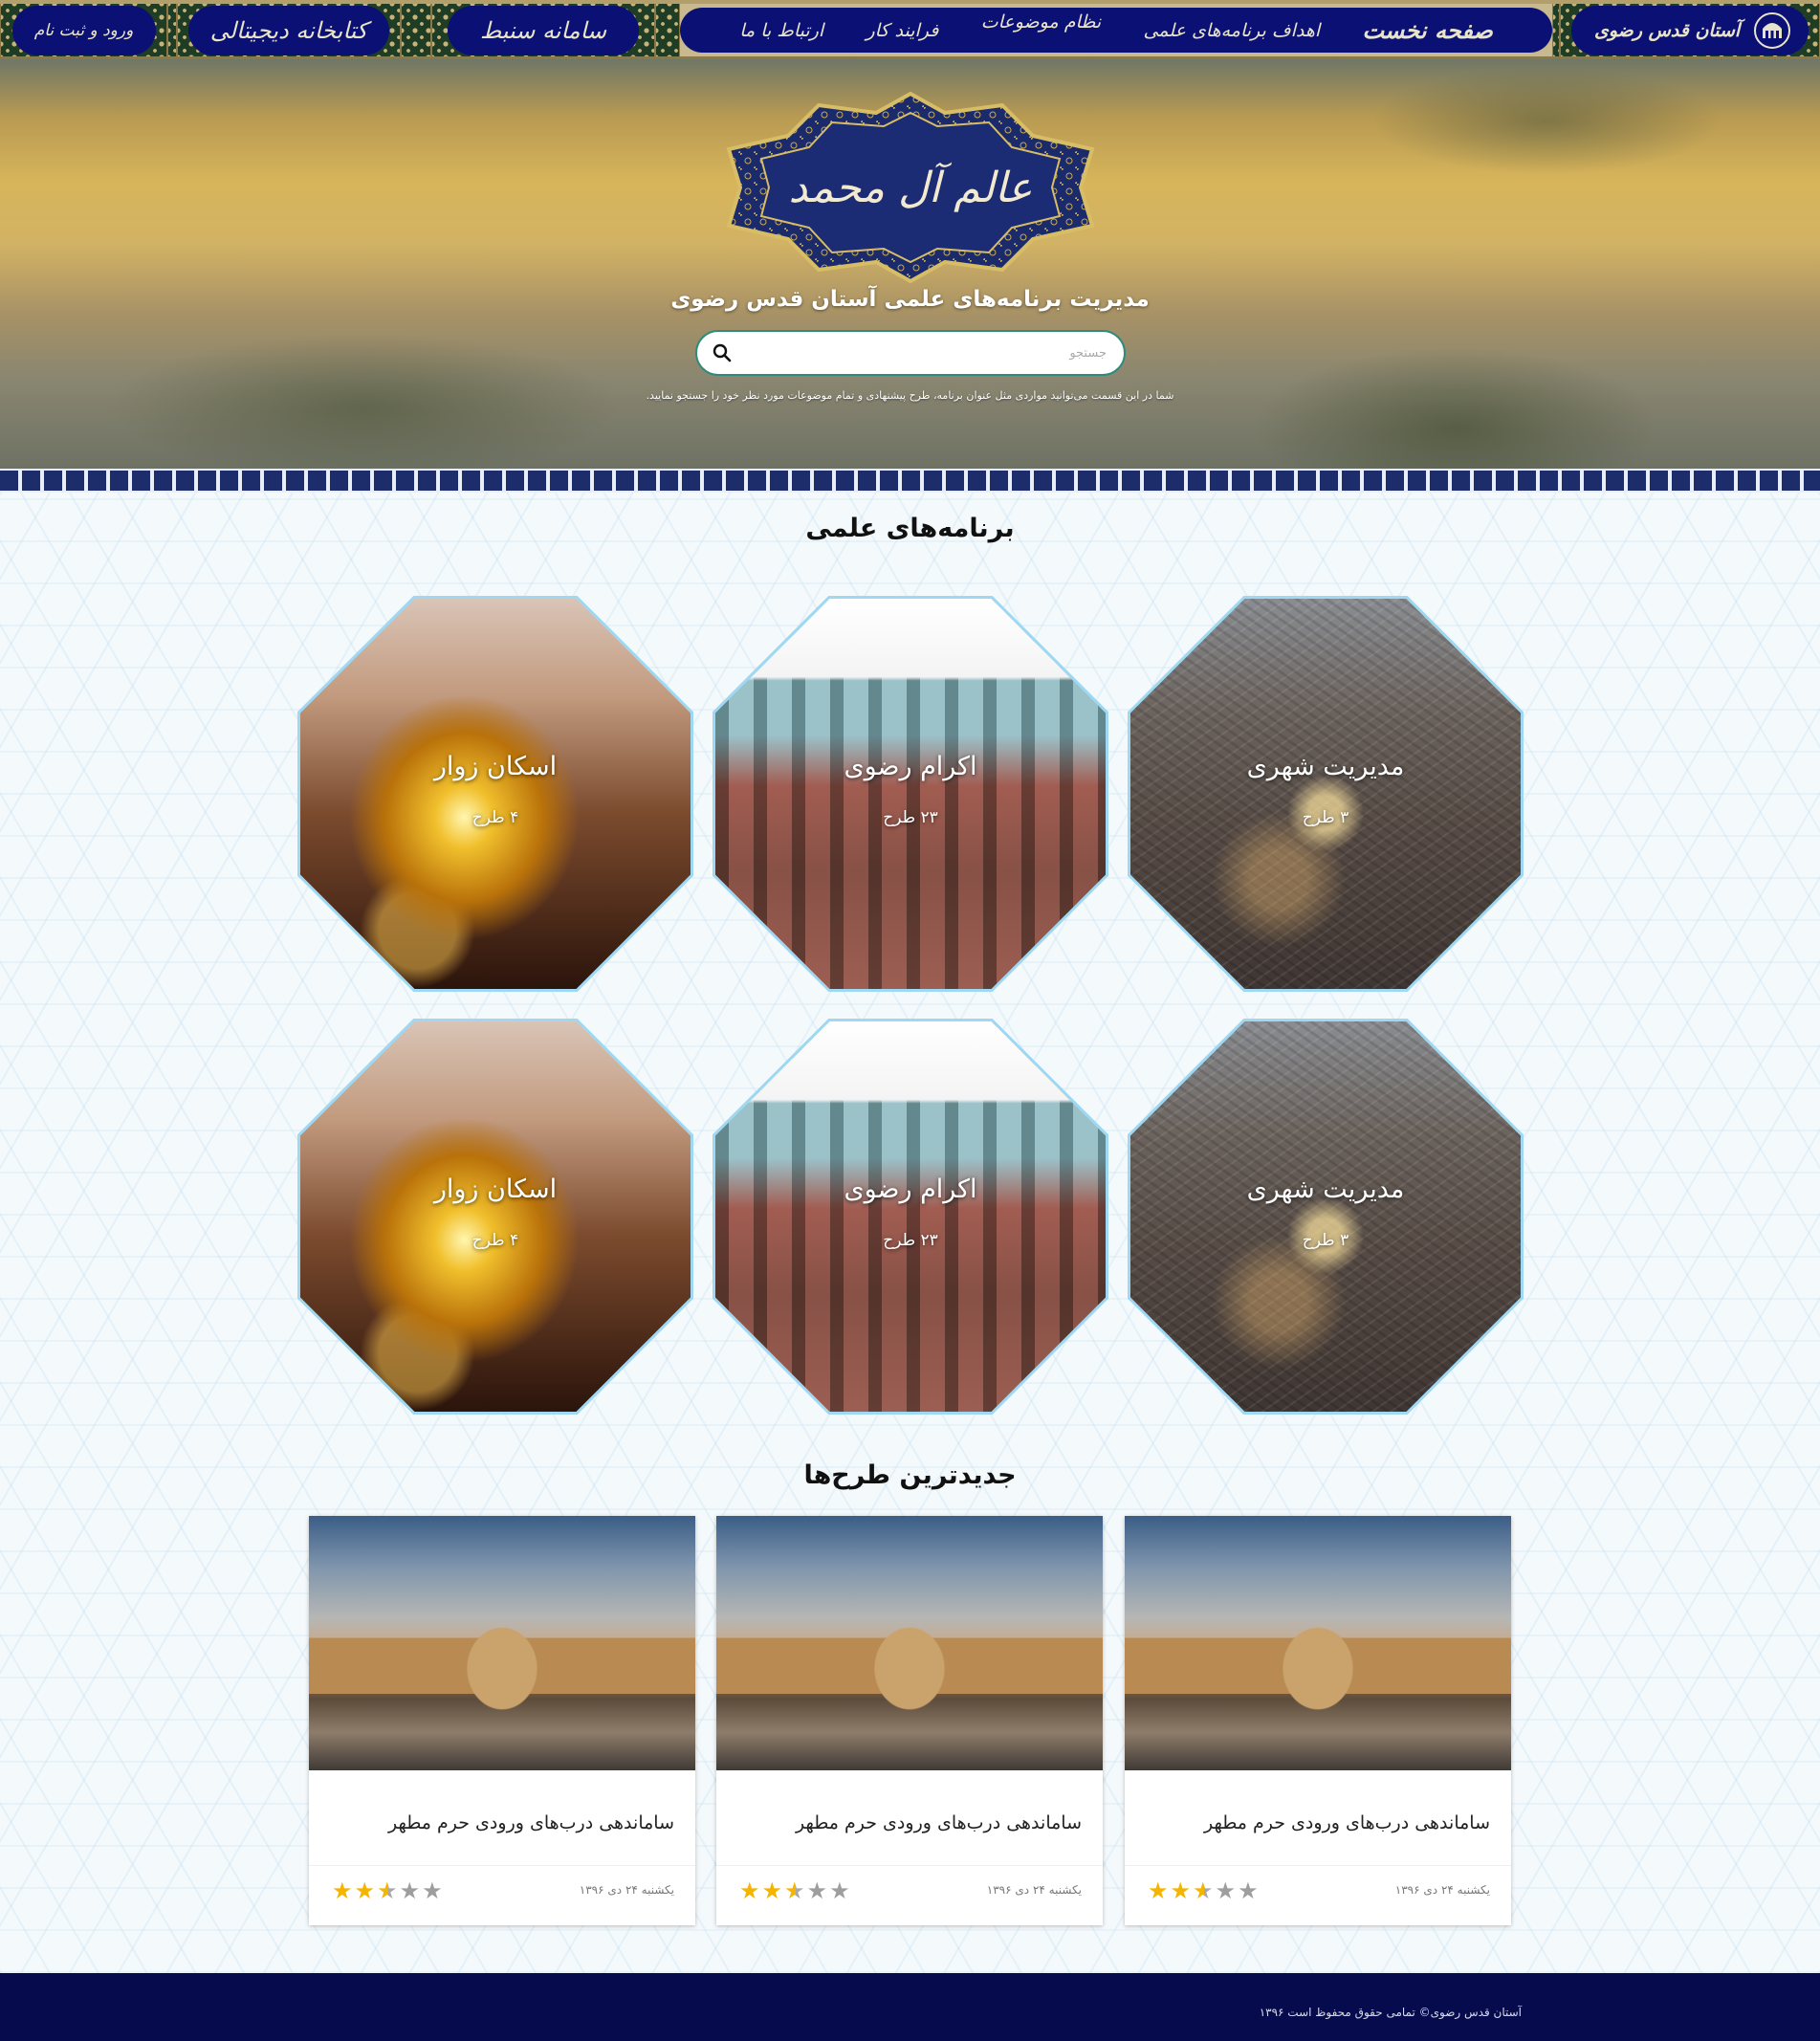 This screenshot has width=1820, height=2041. I want to click on nav-item-topics: نظام موضوعات, so click(1041, 22).